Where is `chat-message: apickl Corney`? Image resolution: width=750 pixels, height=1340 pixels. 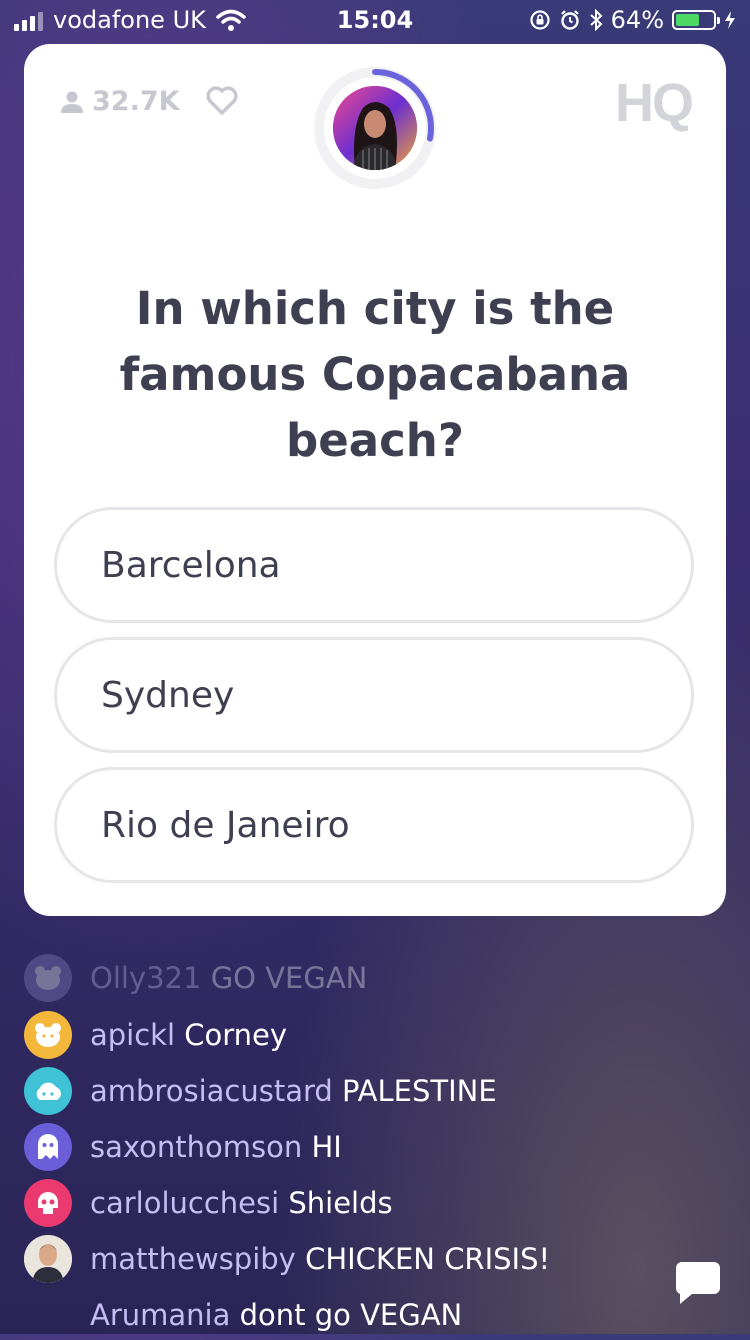
chat-message: apickl Corney is located at coordinates (155, 1035).